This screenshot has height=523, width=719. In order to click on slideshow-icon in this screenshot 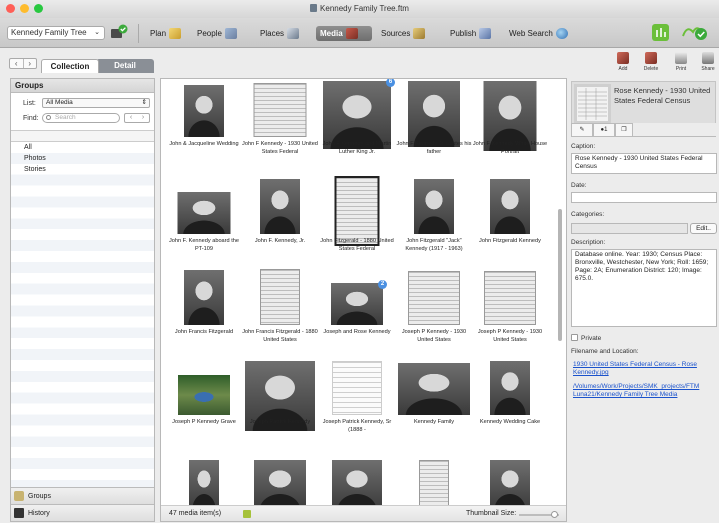, I will do `click(247, 514)`.